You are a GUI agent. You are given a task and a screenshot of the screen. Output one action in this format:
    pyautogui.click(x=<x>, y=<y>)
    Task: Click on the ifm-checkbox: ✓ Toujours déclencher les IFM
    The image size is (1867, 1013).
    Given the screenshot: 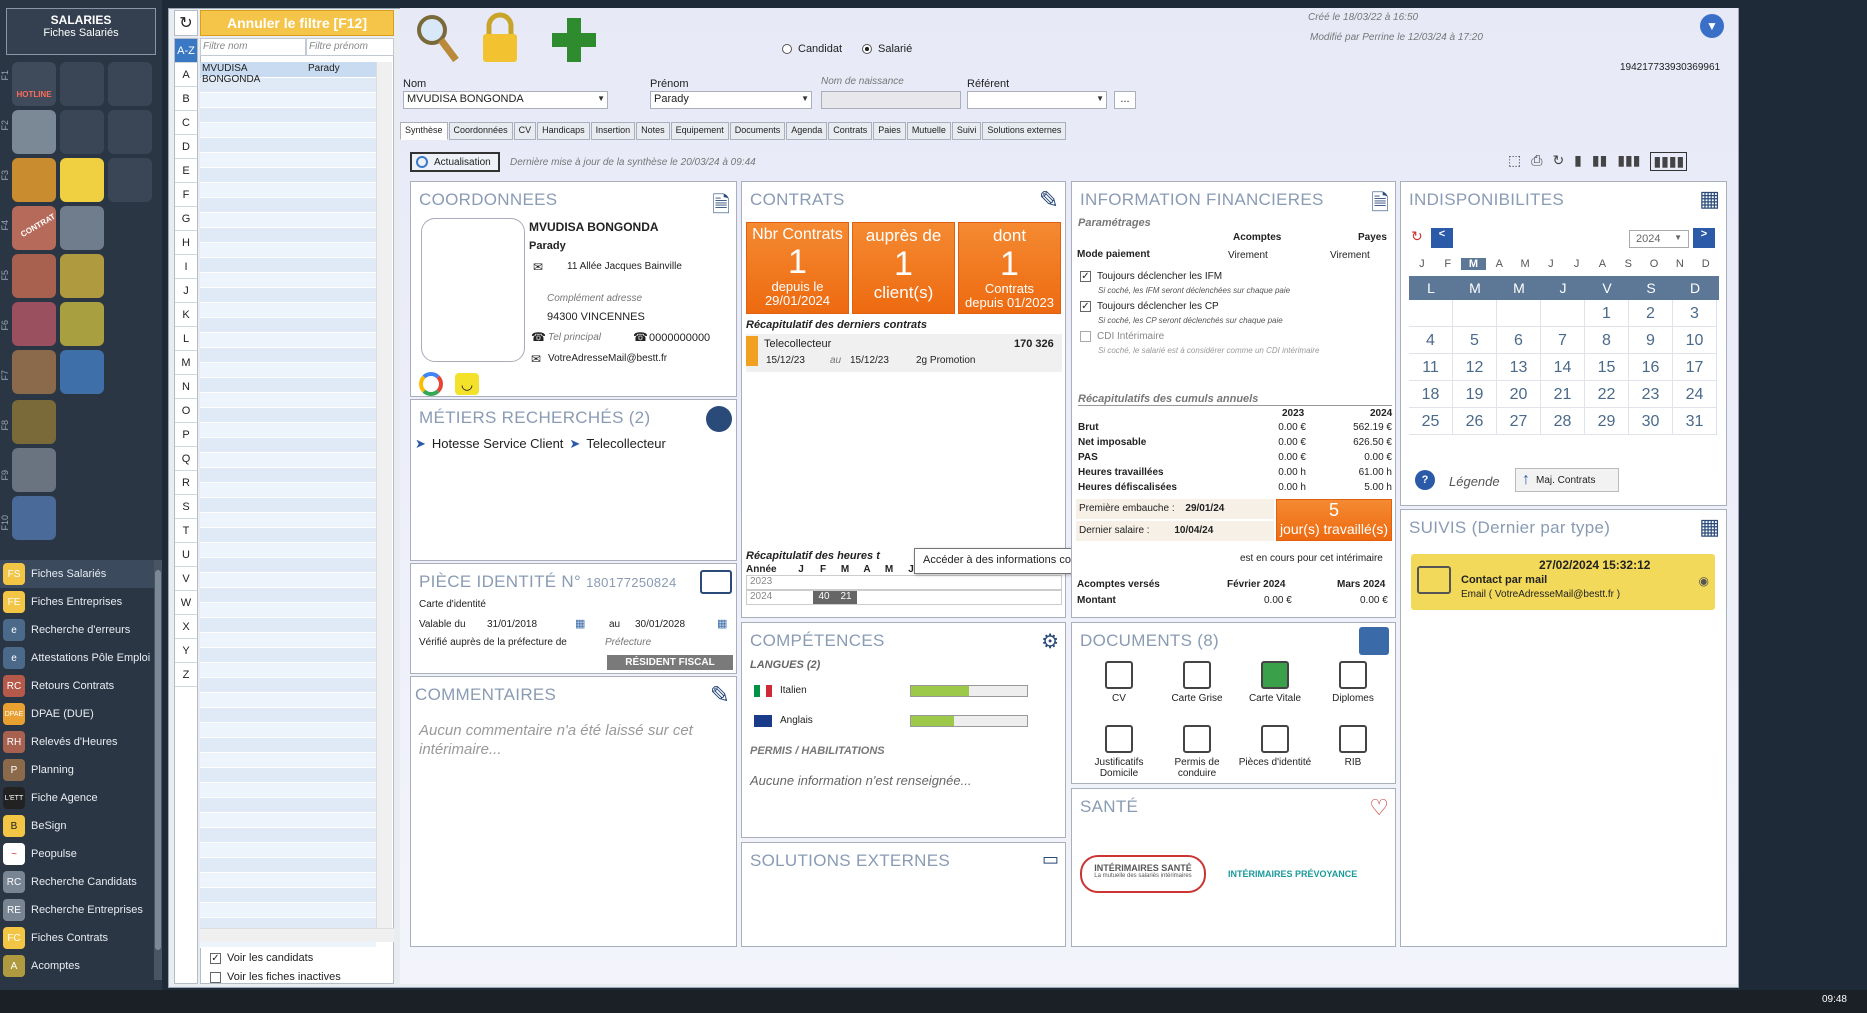 What is the action you would take?
    pyautogui.click(x=1151, y=276)
    